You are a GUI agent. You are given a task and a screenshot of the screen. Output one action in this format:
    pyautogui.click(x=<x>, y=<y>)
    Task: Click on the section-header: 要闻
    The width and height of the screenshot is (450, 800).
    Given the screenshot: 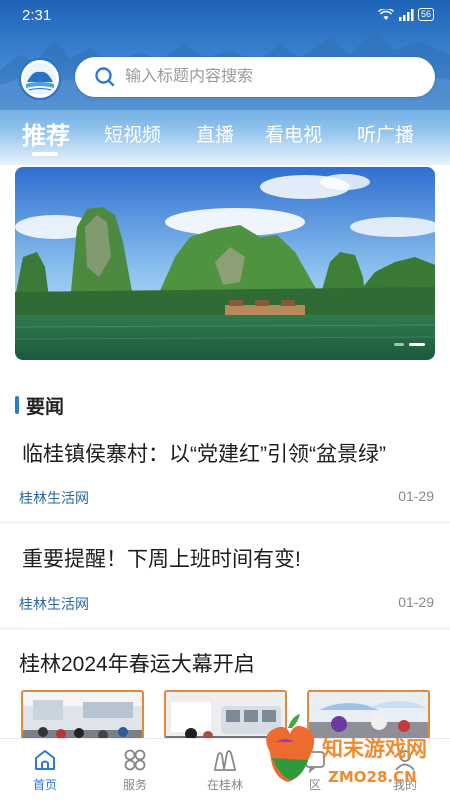 What is the action you would take?
    pyautogui.click(x=40, y=405)
    